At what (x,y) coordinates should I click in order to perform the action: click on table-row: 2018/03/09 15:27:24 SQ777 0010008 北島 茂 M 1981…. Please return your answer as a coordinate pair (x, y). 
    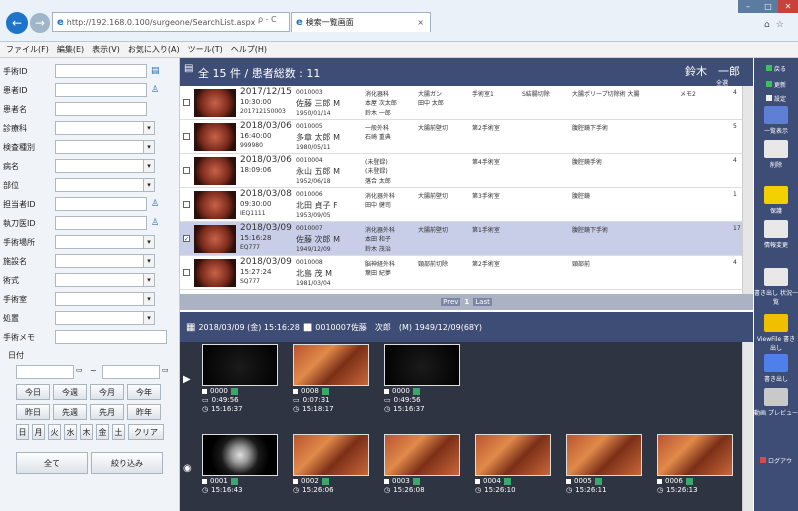
    Looking at the image, I should click on (461, 273).